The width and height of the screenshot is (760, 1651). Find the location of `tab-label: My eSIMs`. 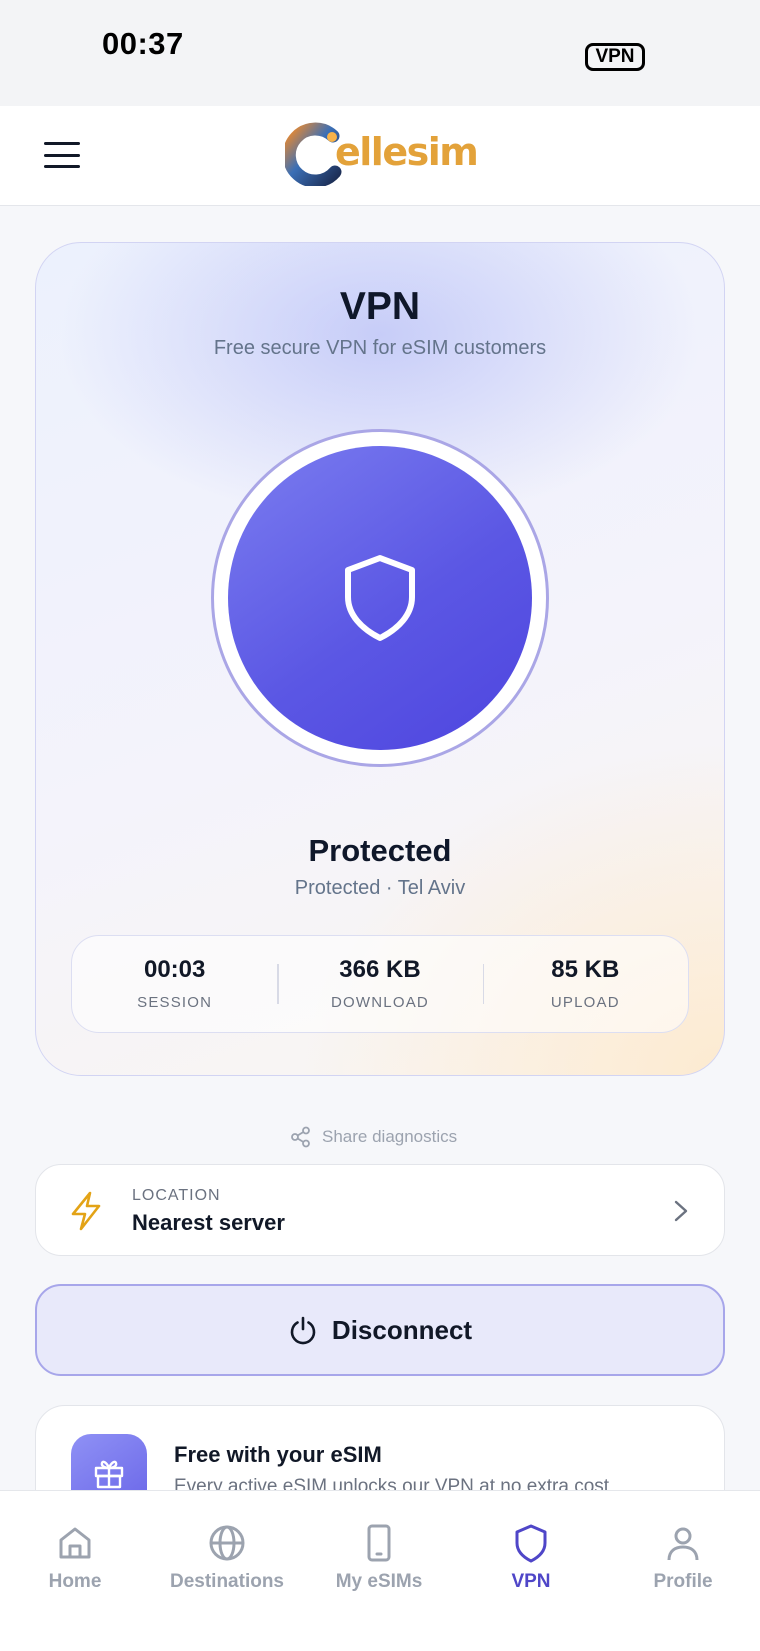

tab-label: My eSIMs is located at coordinates (379, 1581).